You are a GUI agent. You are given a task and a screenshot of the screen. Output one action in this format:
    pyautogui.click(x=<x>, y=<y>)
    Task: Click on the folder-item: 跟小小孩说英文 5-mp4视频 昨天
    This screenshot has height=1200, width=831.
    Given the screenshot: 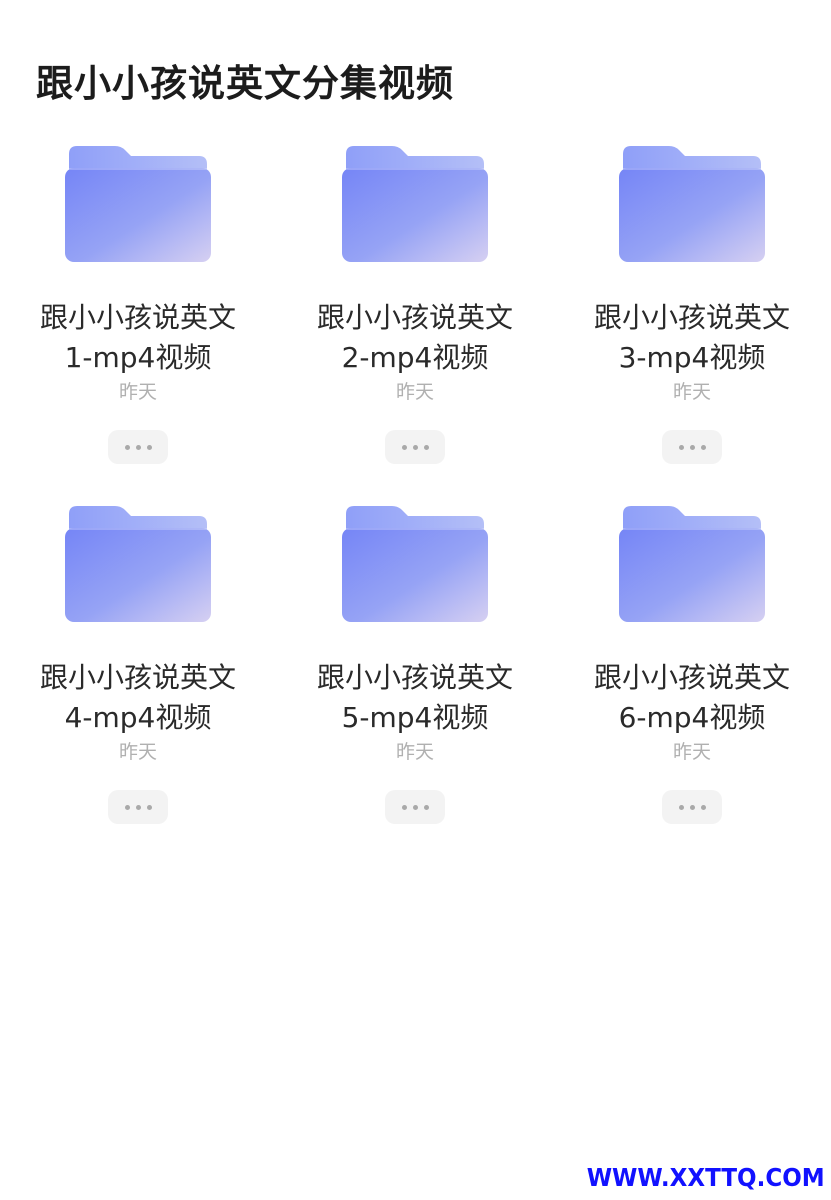 What is the action you would take?
    pyautogui.click(x=415, y=665)
    